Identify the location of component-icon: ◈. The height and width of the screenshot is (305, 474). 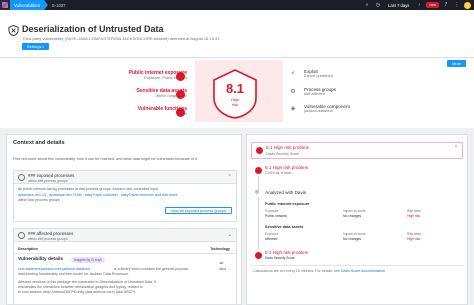
(293, 108).